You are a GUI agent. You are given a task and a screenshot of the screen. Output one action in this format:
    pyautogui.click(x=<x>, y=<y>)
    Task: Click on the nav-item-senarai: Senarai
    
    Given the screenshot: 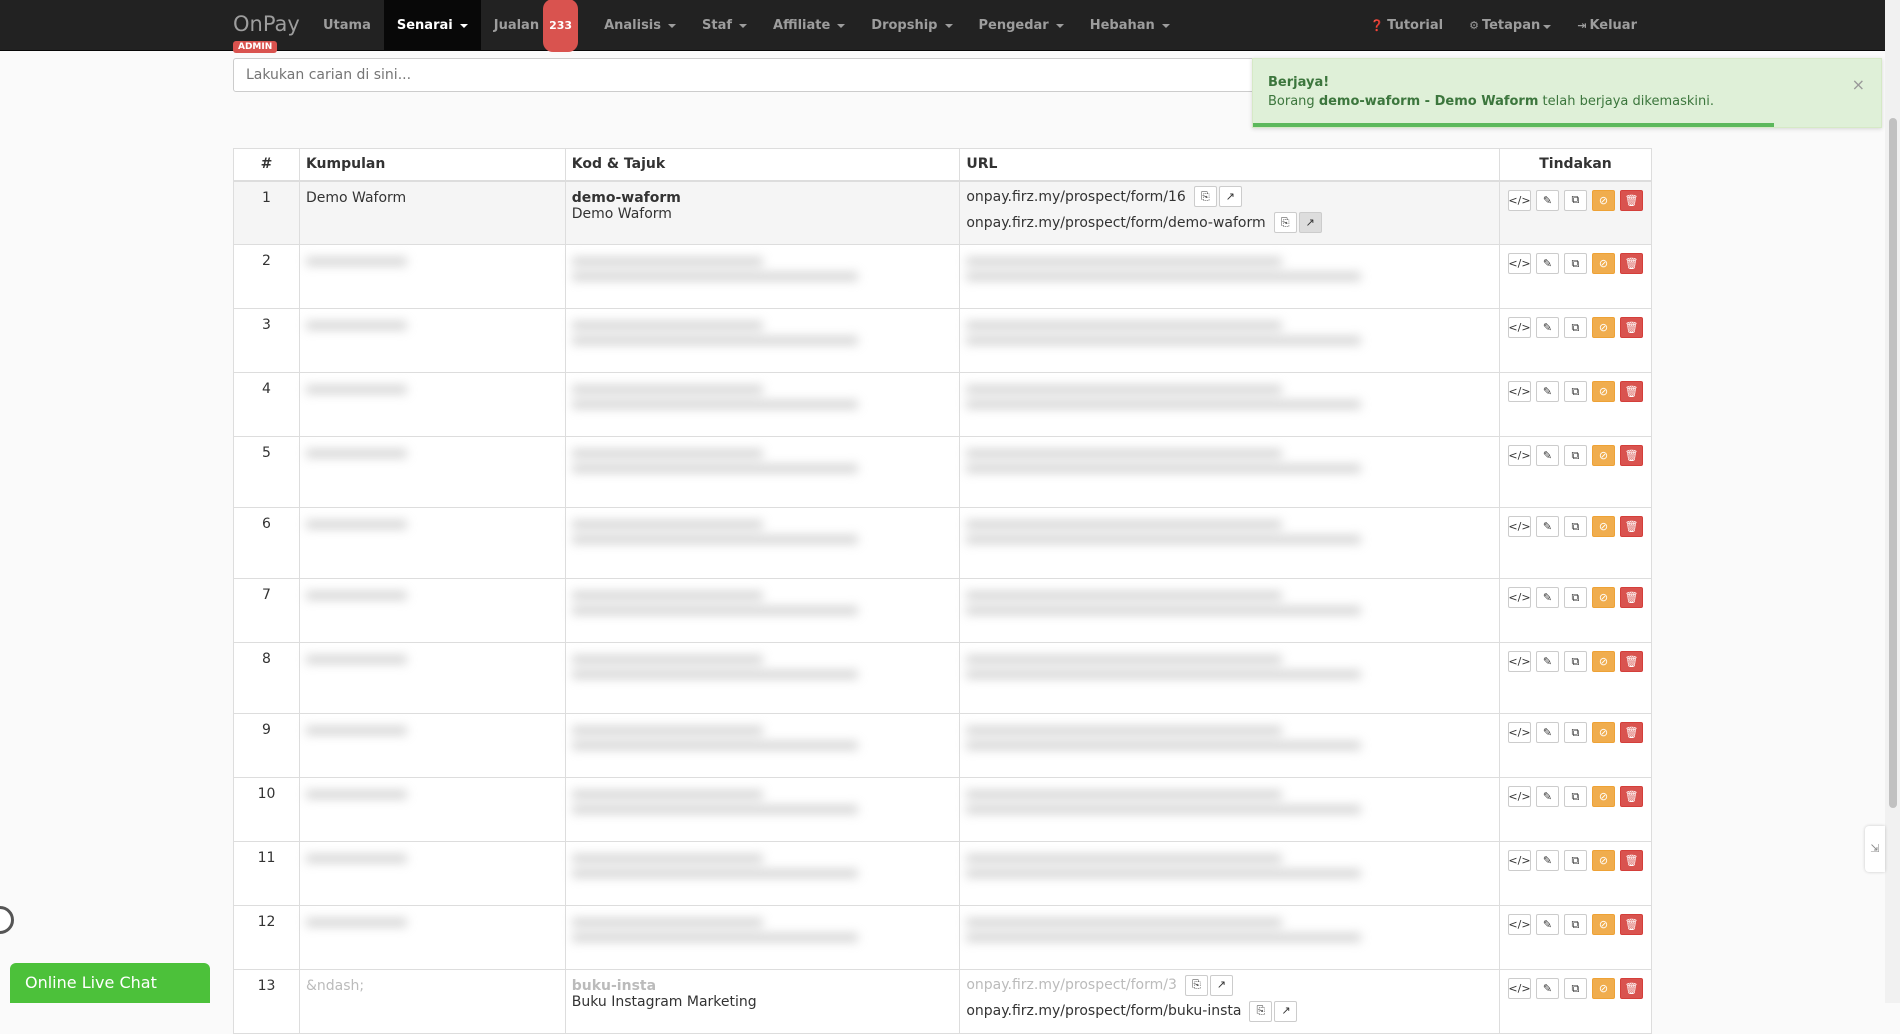 What is the action you would take?
    pyautogui.click(x=432, y=25)
    